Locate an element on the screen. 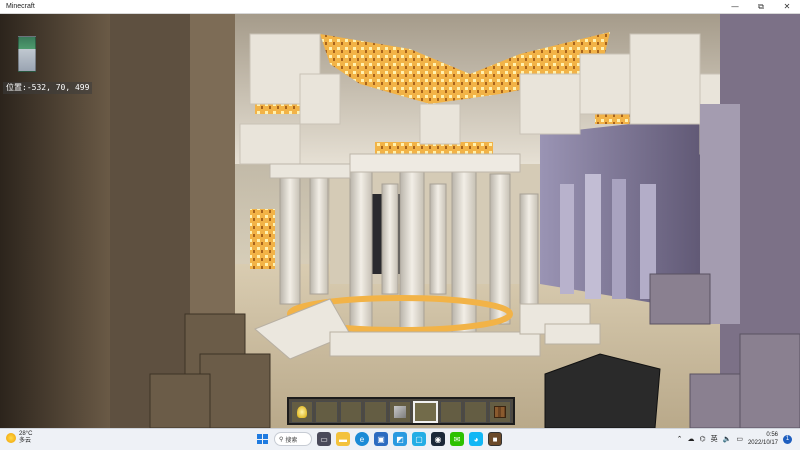 The height and width of the screenshot is (450, 800). ime-indicator: 英 is located at coordinates (714, 439).